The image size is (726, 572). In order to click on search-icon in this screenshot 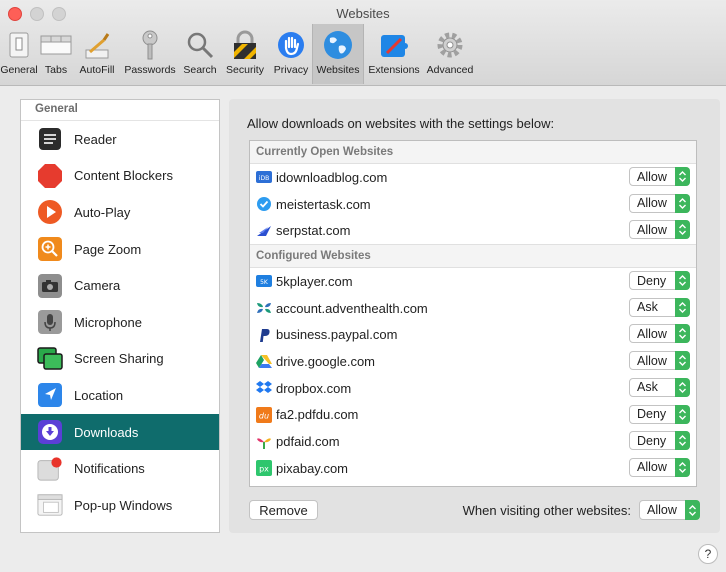, I will do `click(200, 45)`.